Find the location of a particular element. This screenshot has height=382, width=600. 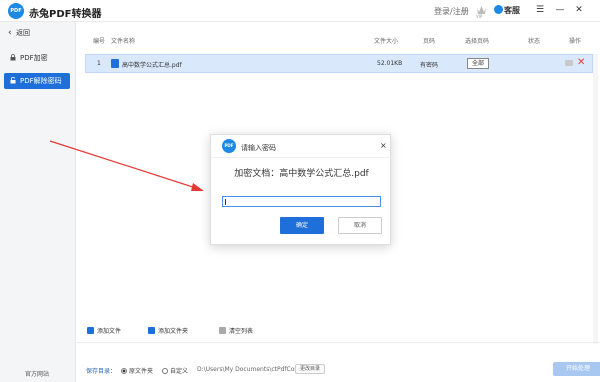

add-file-label: 添加文件 is located at coordinates (109, 331).